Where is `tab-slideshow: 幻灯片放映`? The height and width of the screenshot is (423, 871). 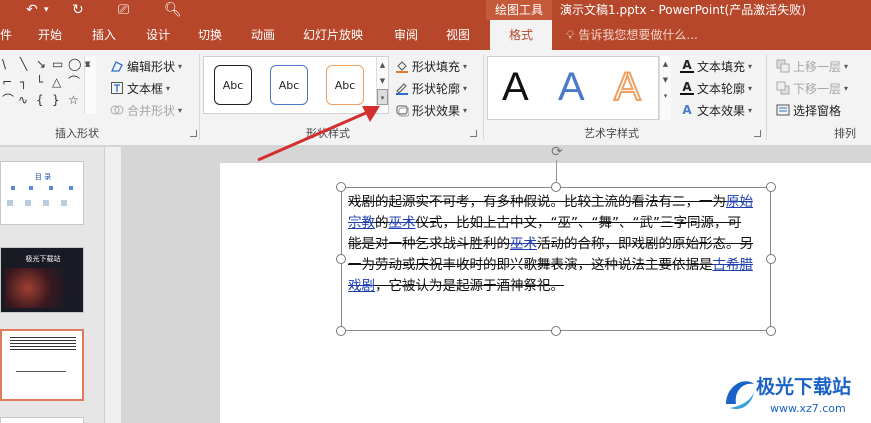 tab-slideshow: 幻灯片放映 is located at coordinates (333, 35).